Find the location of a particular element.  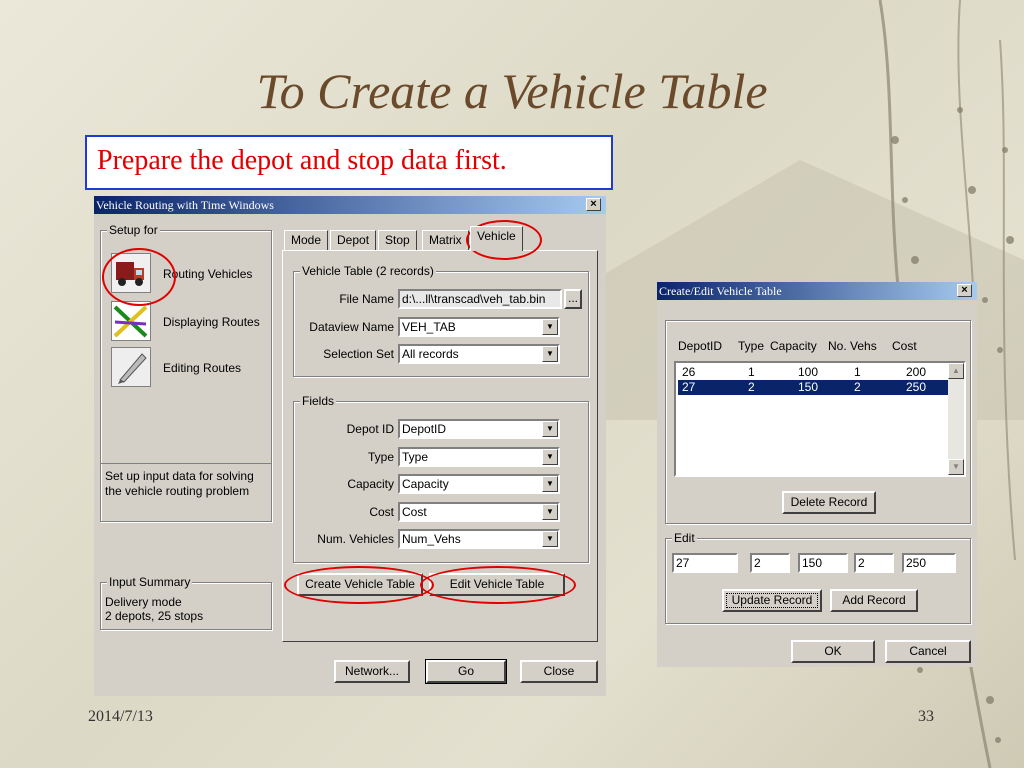

tab-mode: Mode is located at coordinates (306, 240).